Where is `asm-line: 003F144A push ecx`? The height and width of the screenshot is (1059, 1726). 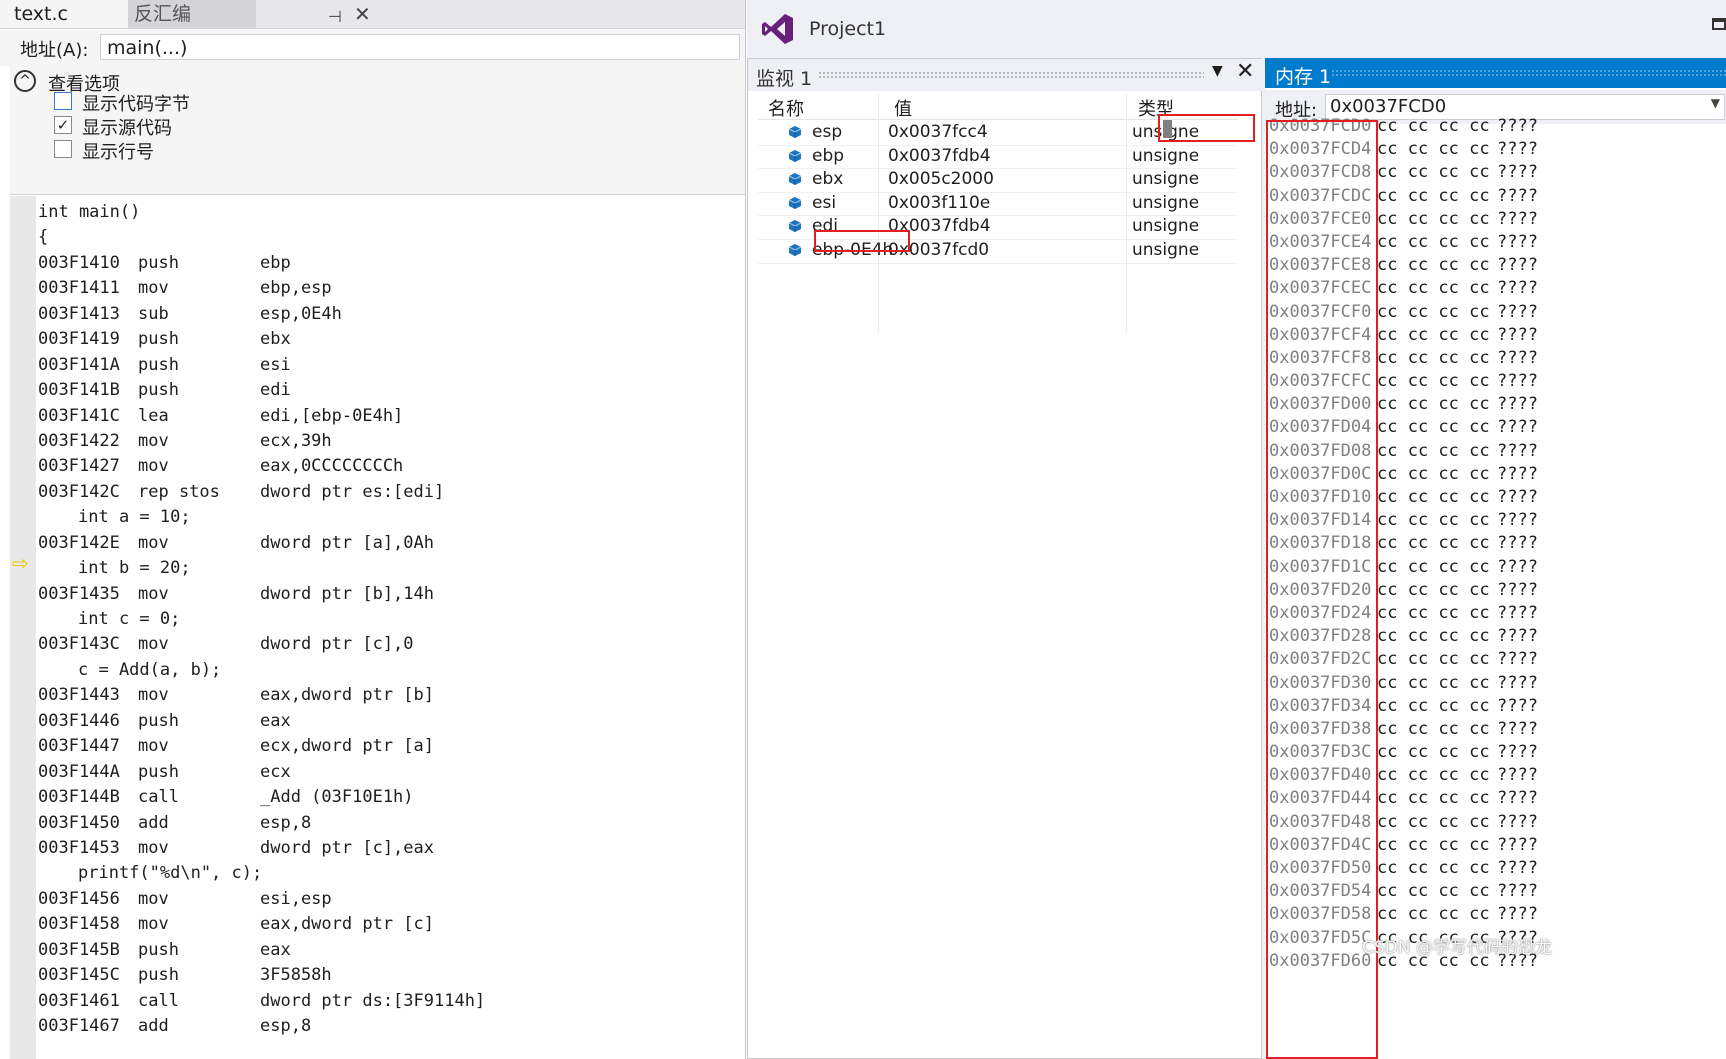 asm-line: 003F144A push ecx is located at coordinates (388, 772).